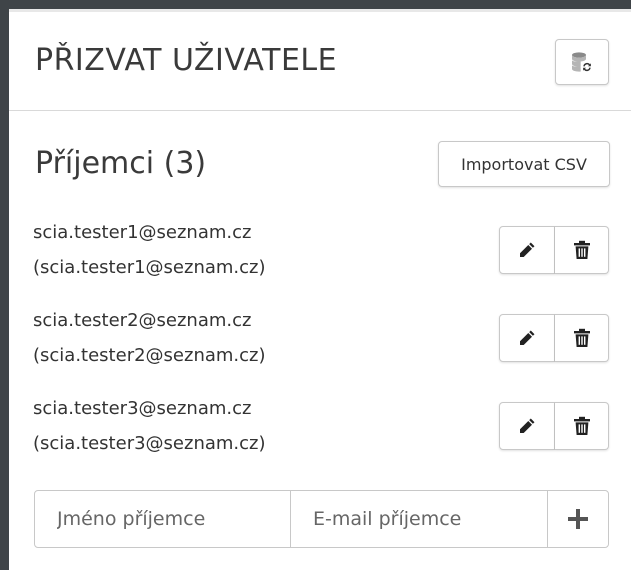 The image size is (631, 570). What do you see at coordinates (142, 320) in the screenshot?
I see `recipient-name: scia.tester2@seznam.cz` at bounding box center [142, 320].